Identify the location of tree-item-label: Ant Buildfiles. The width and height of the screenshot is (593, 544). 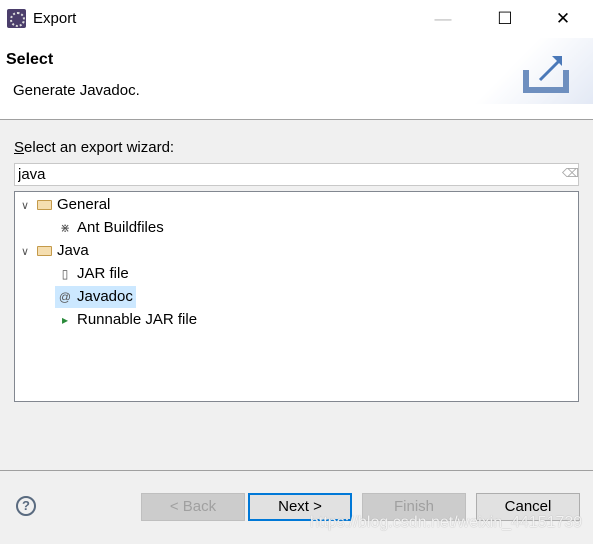
(120, 227).